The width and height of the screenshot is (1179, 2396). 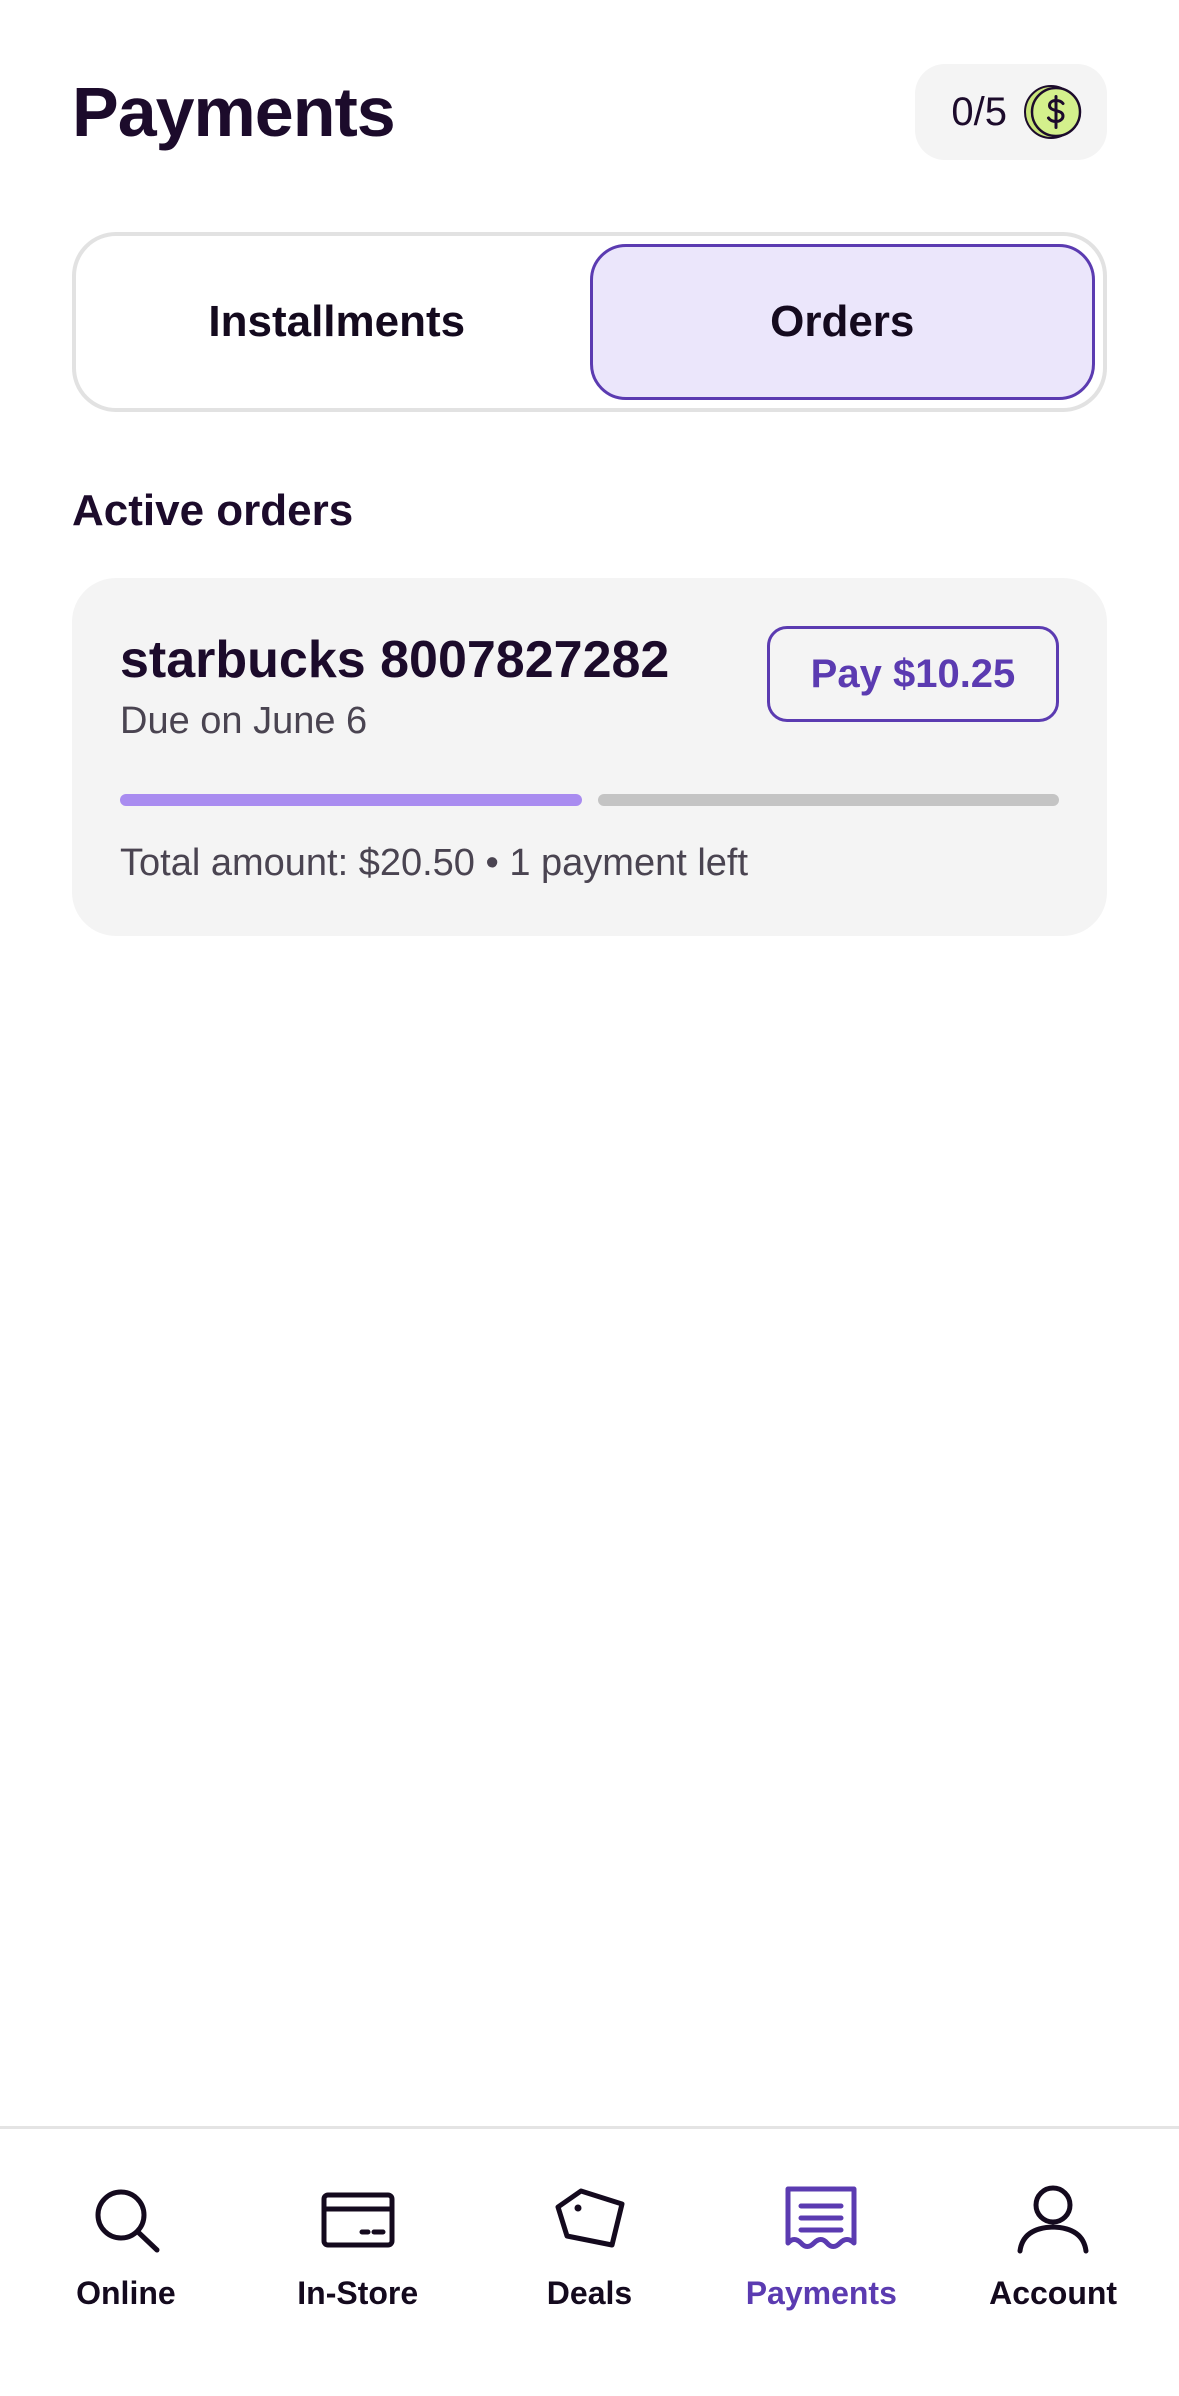 I want to click on page-title: Payments, so click(x=234, y=112).